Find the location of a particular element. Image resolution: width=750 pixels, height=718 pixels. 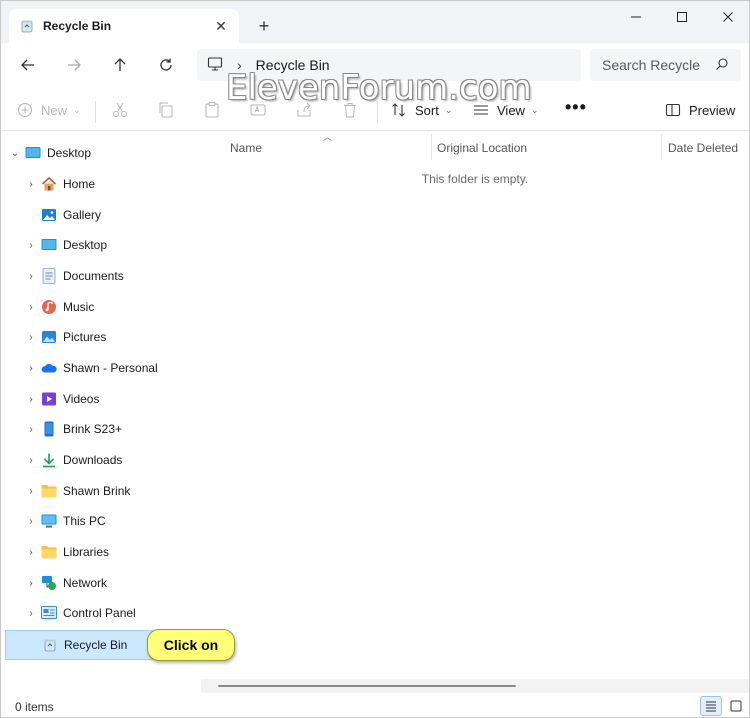

more-options-button: ••• is located at coordinates (576, 107).